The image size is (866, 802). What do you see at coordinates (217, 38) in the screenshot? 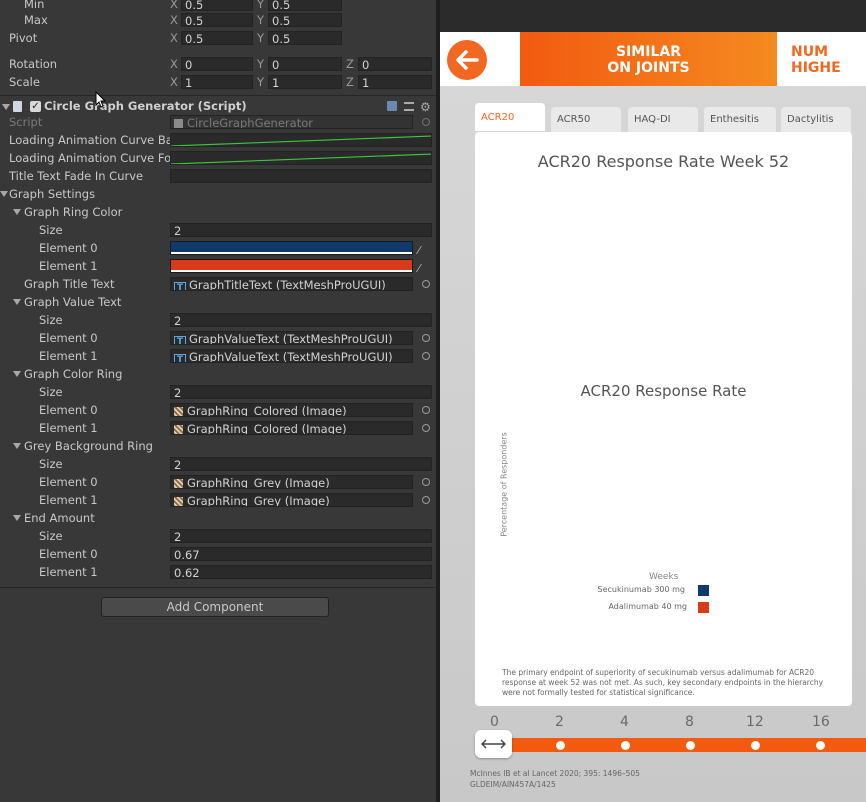
I see `pivot-x-field: 0.5` at bounding box center [217, 38].